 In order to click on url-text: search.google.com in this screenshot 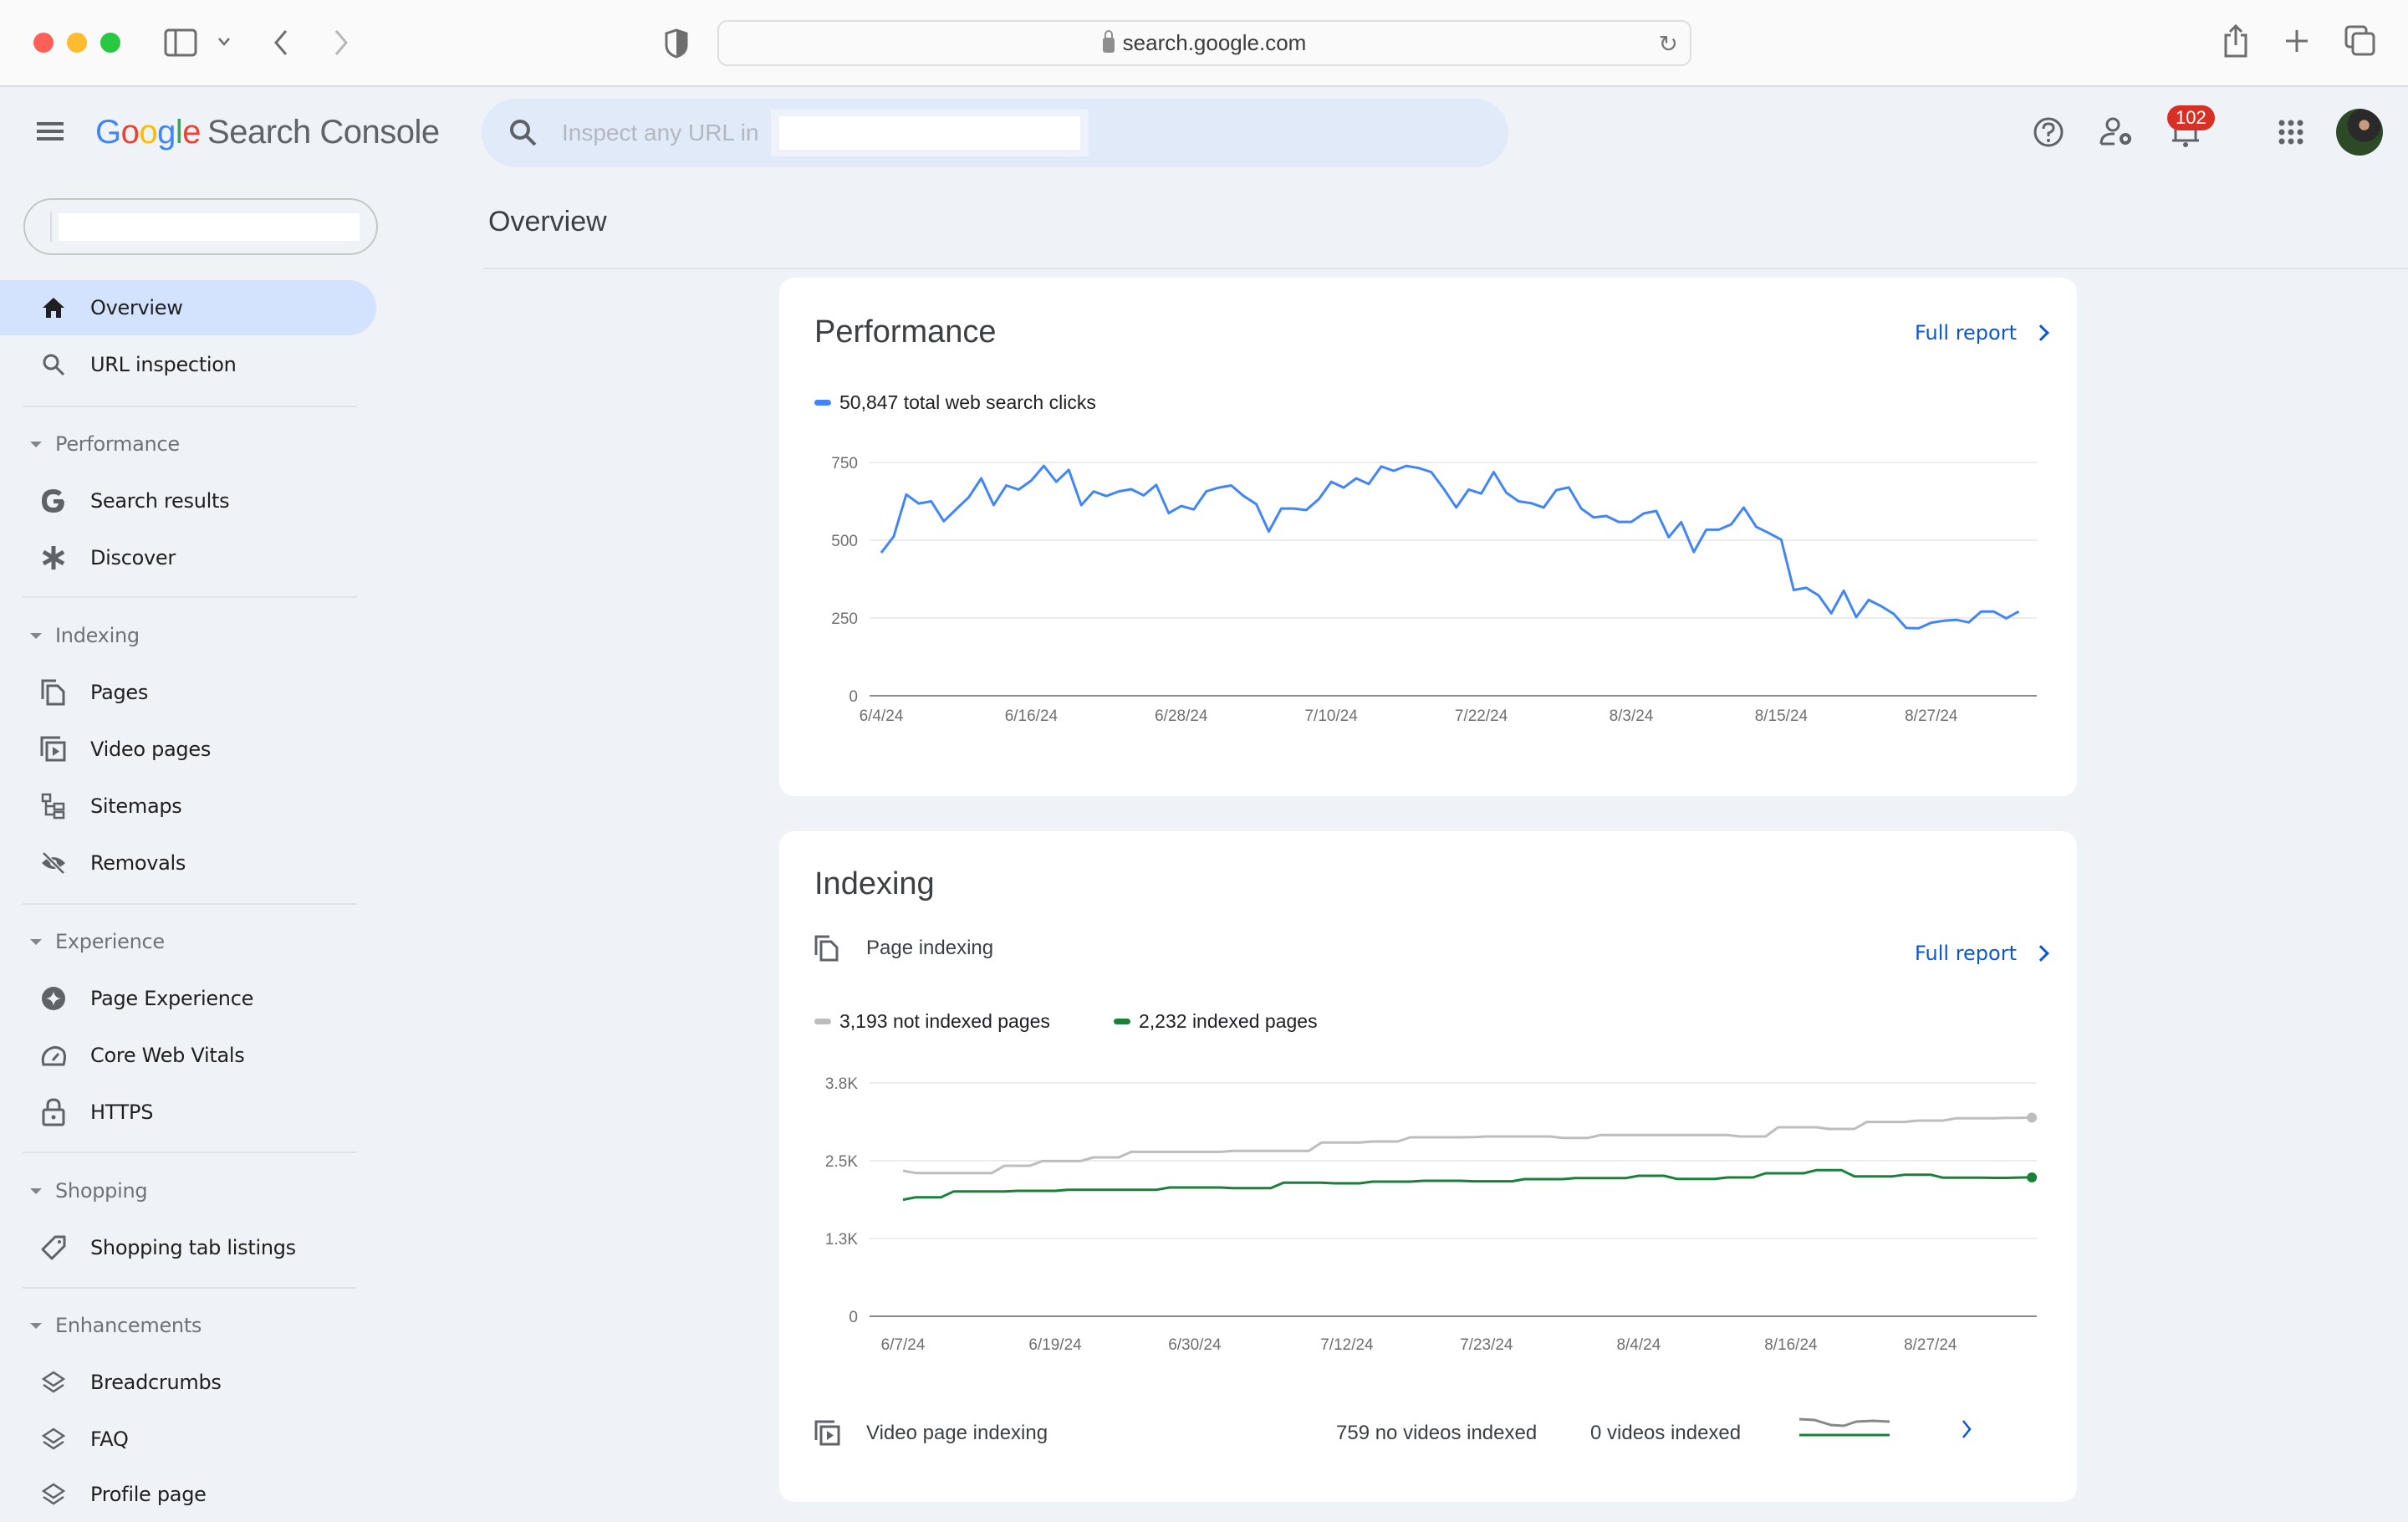, I will do `click(1215, 42)`.